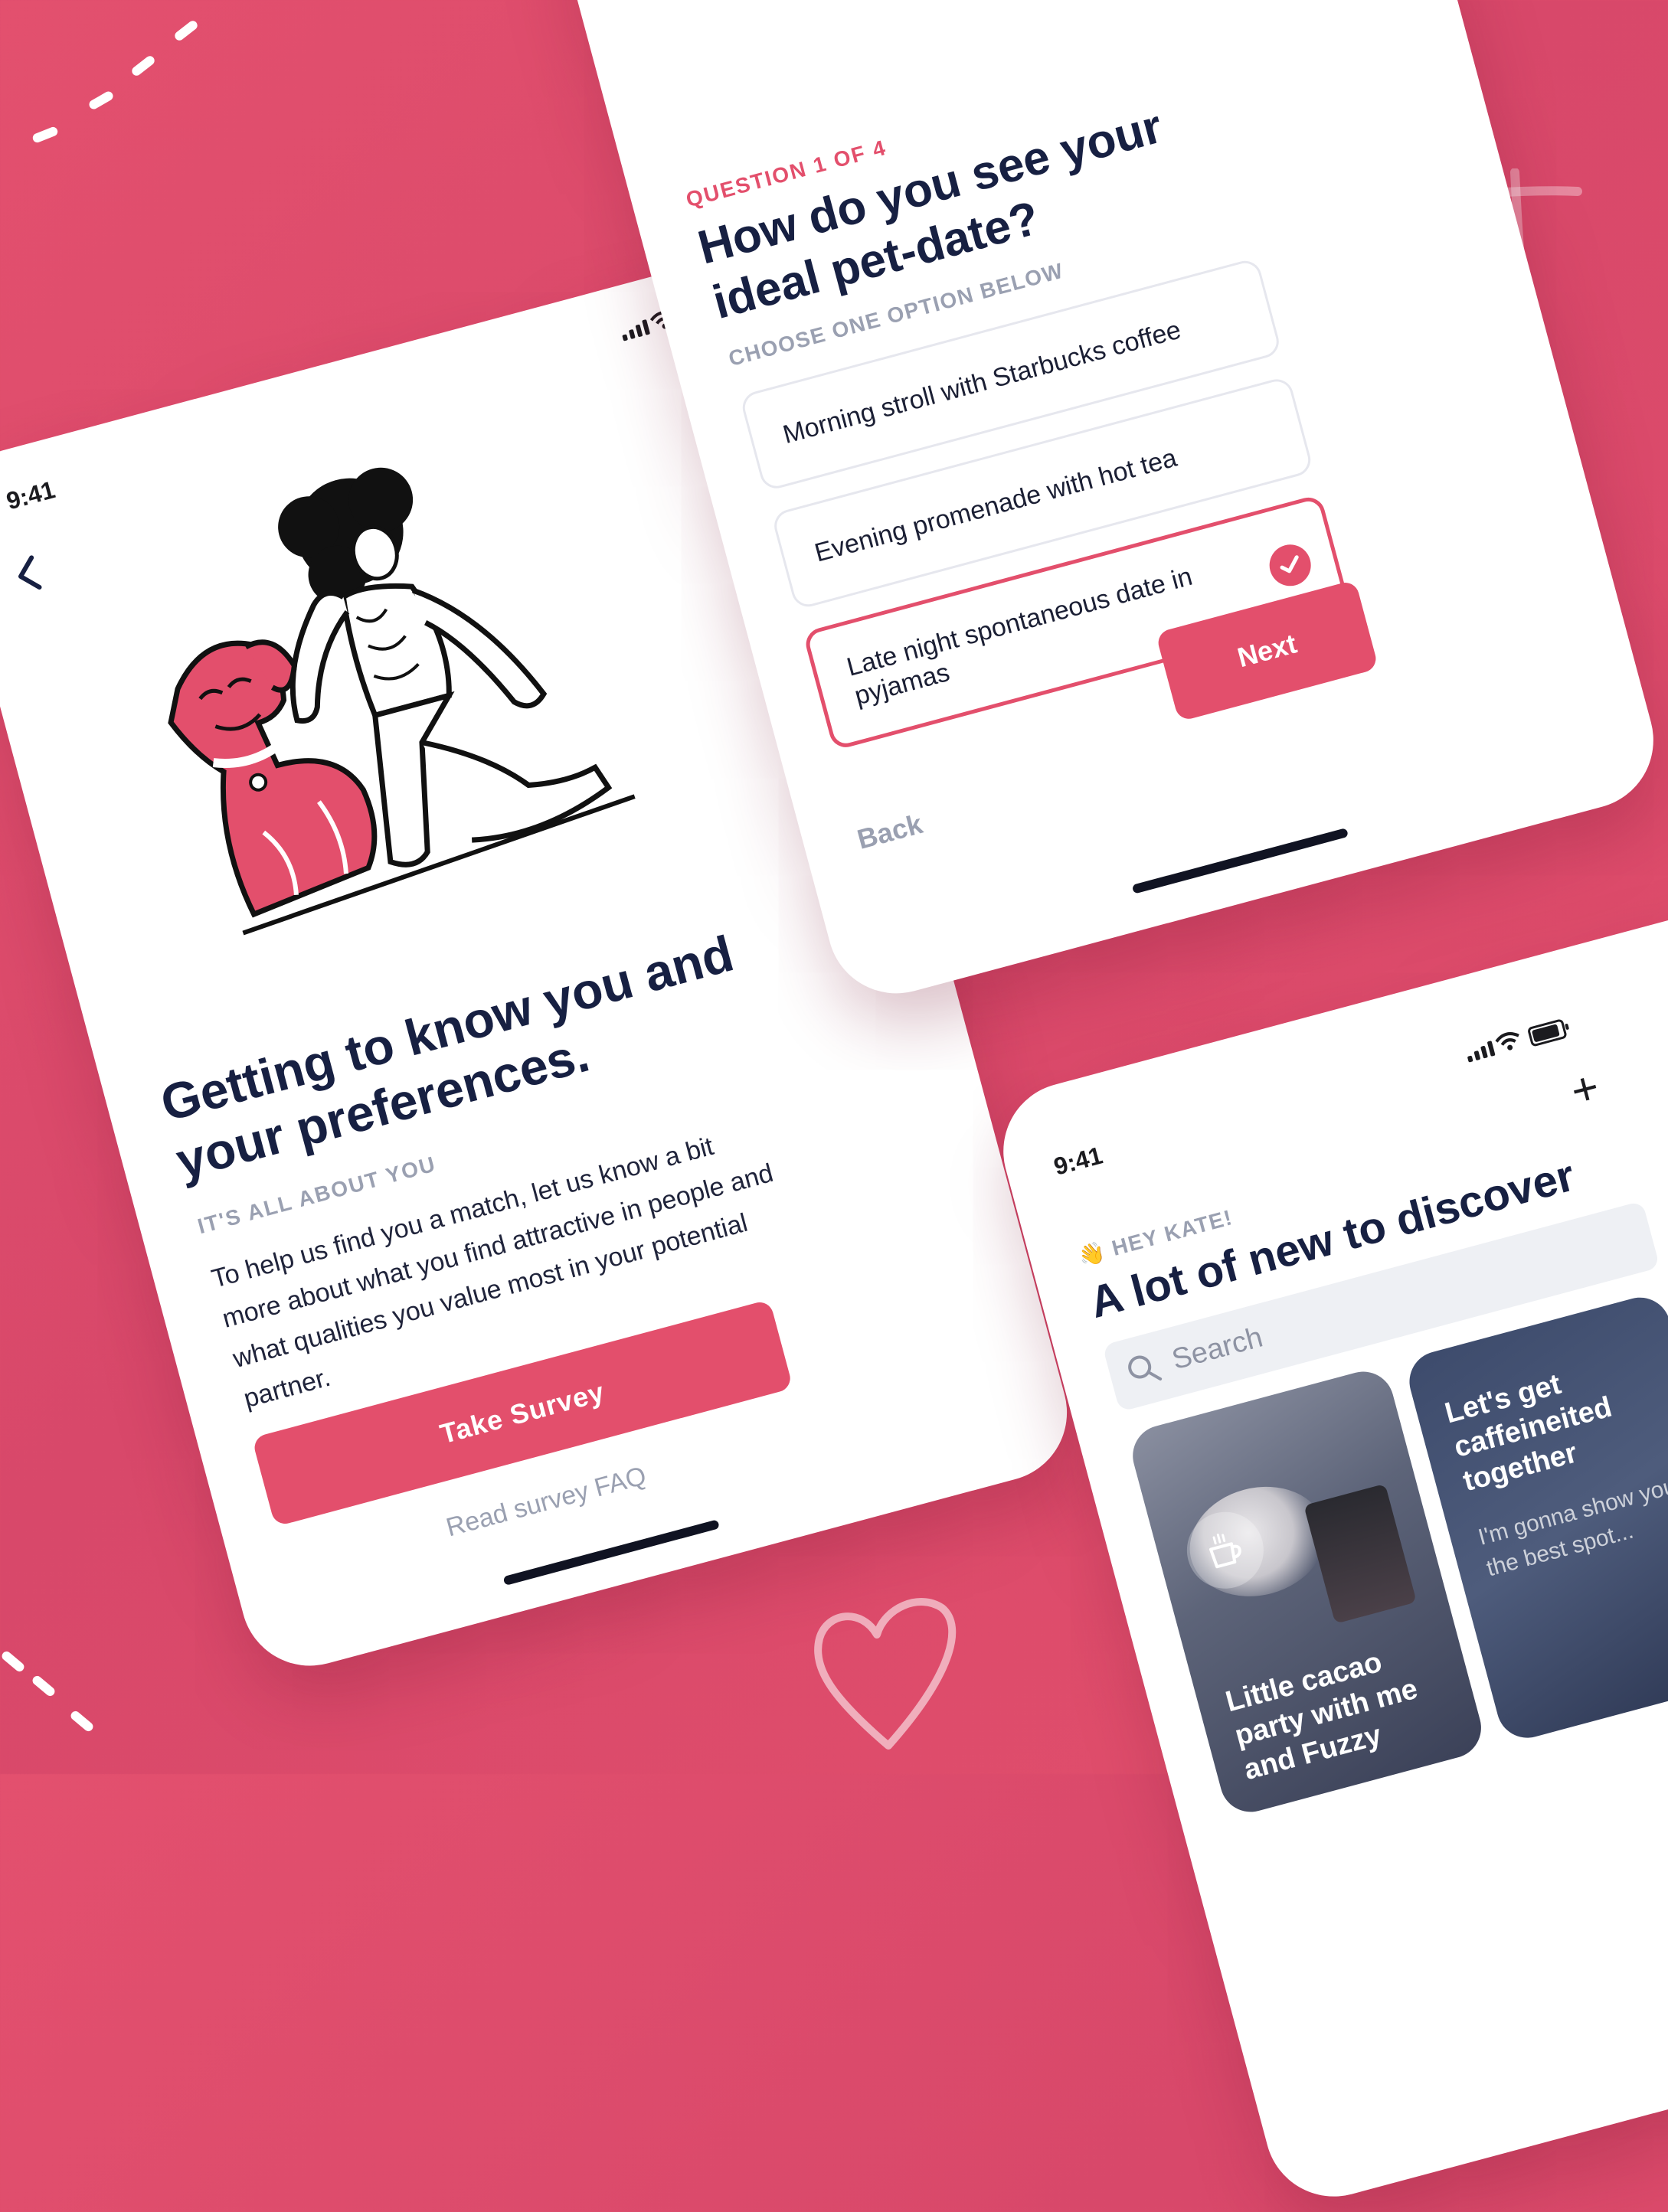 The width and height of the screenshot is (1668, 2212). What do you see at coordinates (1360, 1553) in the screenshot?
I see `coffee-cup-photo` at bounding box center [1360, 1553].